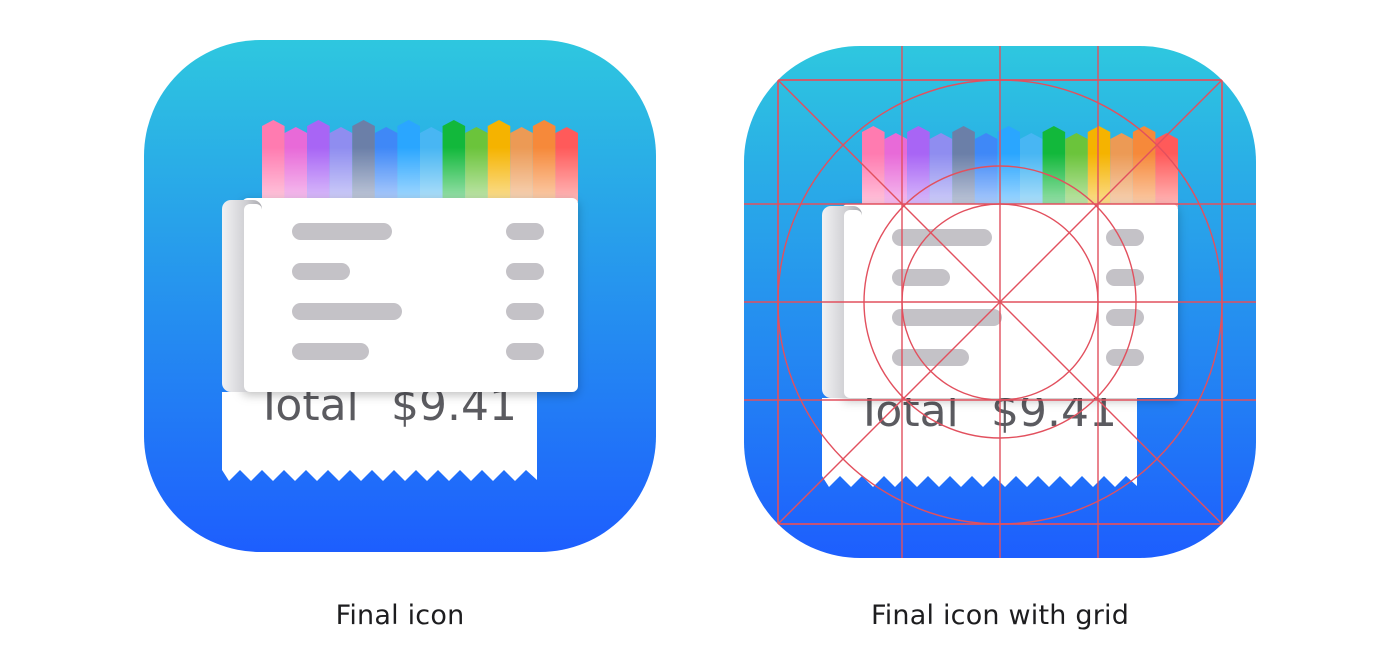  Describe the element at coordinates (1000, 615) in the screenshot. I see `caption-final-icon-with-grid: Final icon with grid` at that location.